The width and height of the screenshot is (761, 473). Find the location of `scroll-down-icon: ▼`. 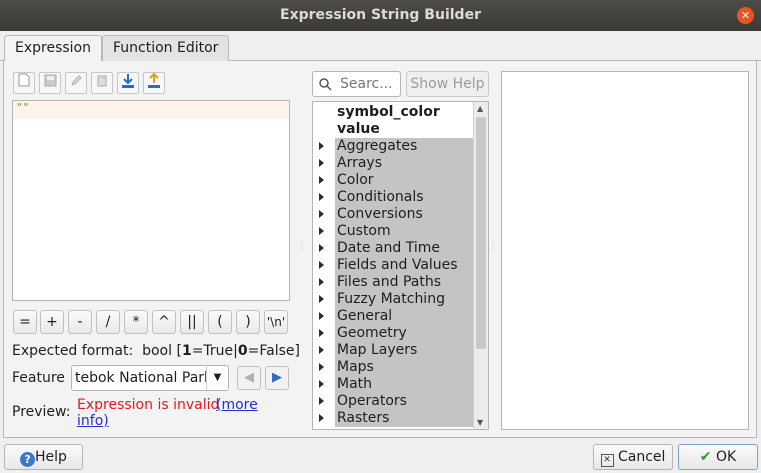

scroll-down-icon: ▼ is located at coordinates (480, 422).